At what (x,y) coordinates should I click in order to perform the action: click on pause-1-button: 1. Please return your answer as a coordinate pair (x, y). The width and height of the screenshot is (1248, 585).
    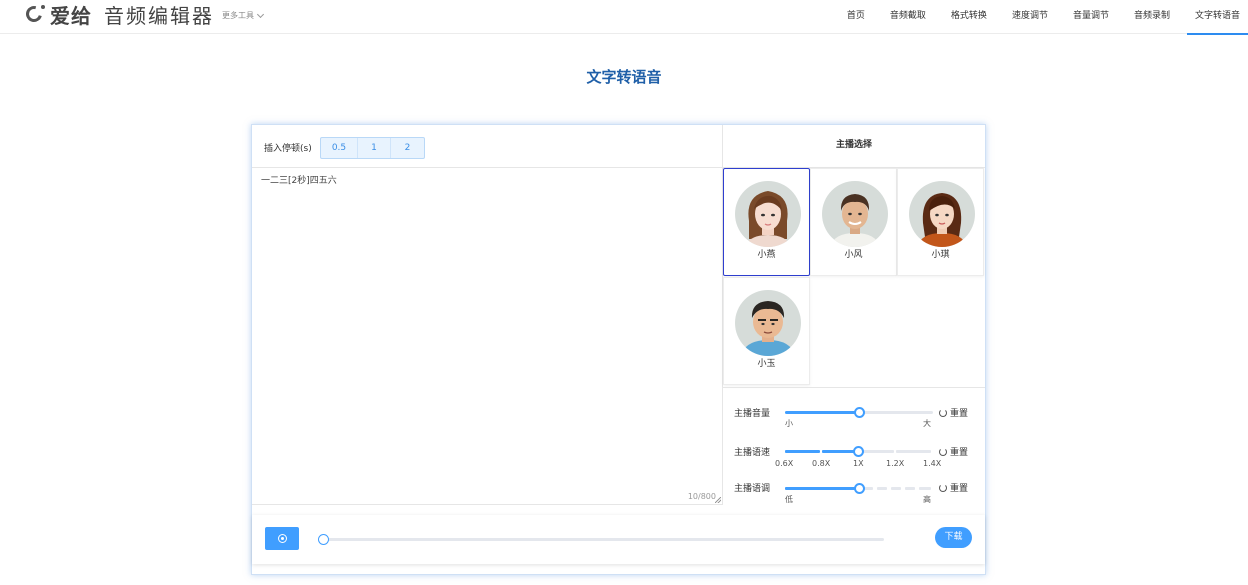
    Looking at the image, I should click on (374, 148).